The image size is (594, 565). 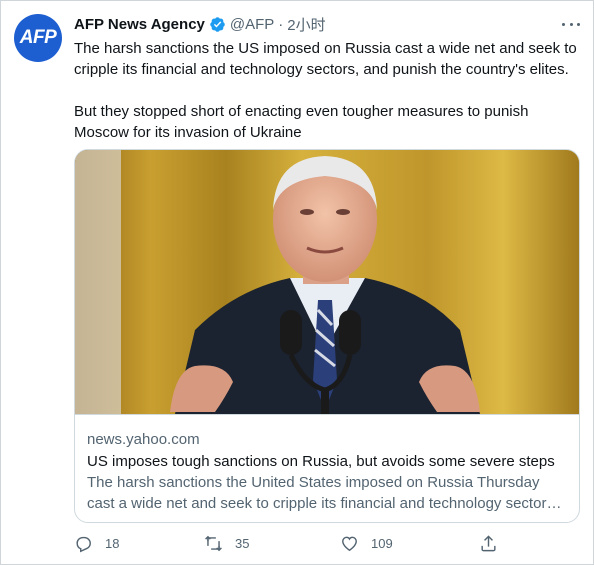 I want to click on author-name: AFP News Agency, so click(x=139, y=24).